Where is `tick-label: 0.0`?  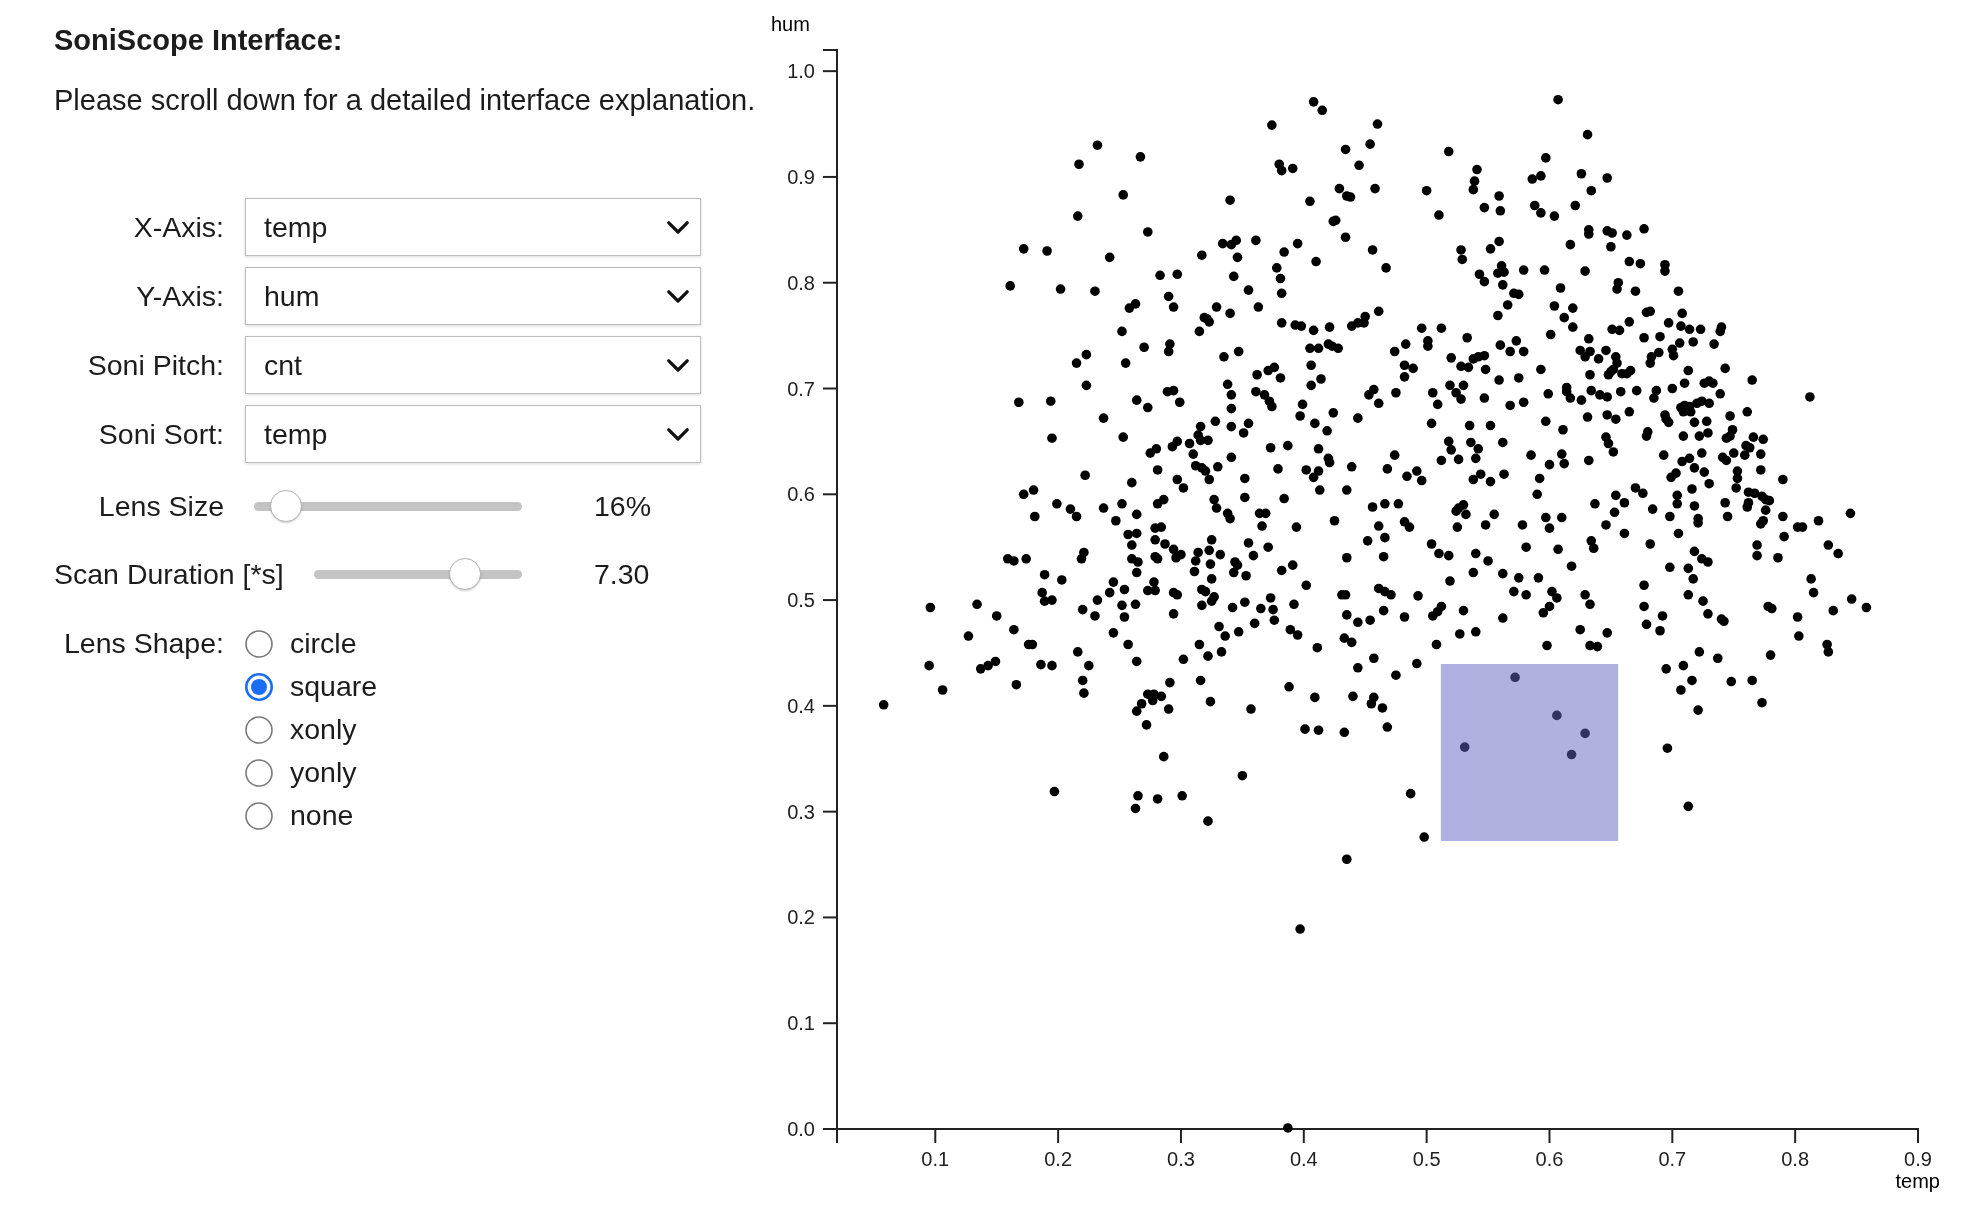 tick-label: 0.0 is located at coordinates (801, 1129).